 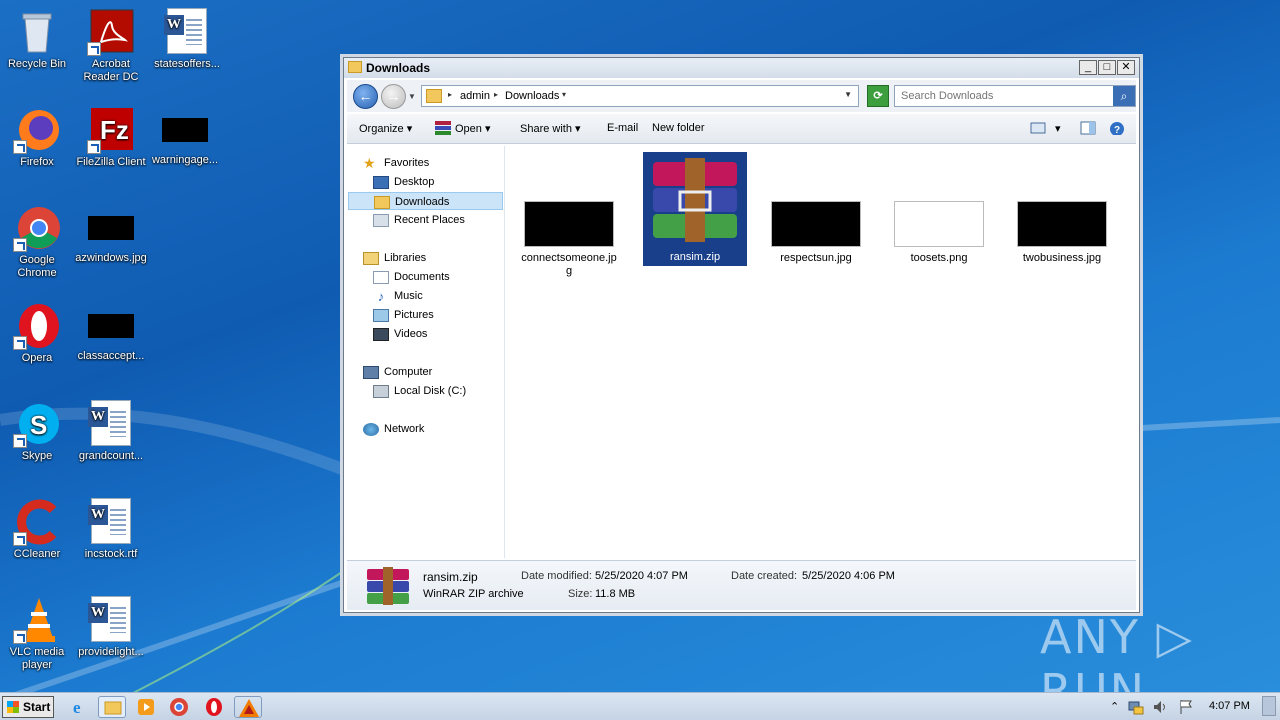 I want to click on desktop-icon-filezilla: Fz FileZilla Client, so click(x=111, y=137).